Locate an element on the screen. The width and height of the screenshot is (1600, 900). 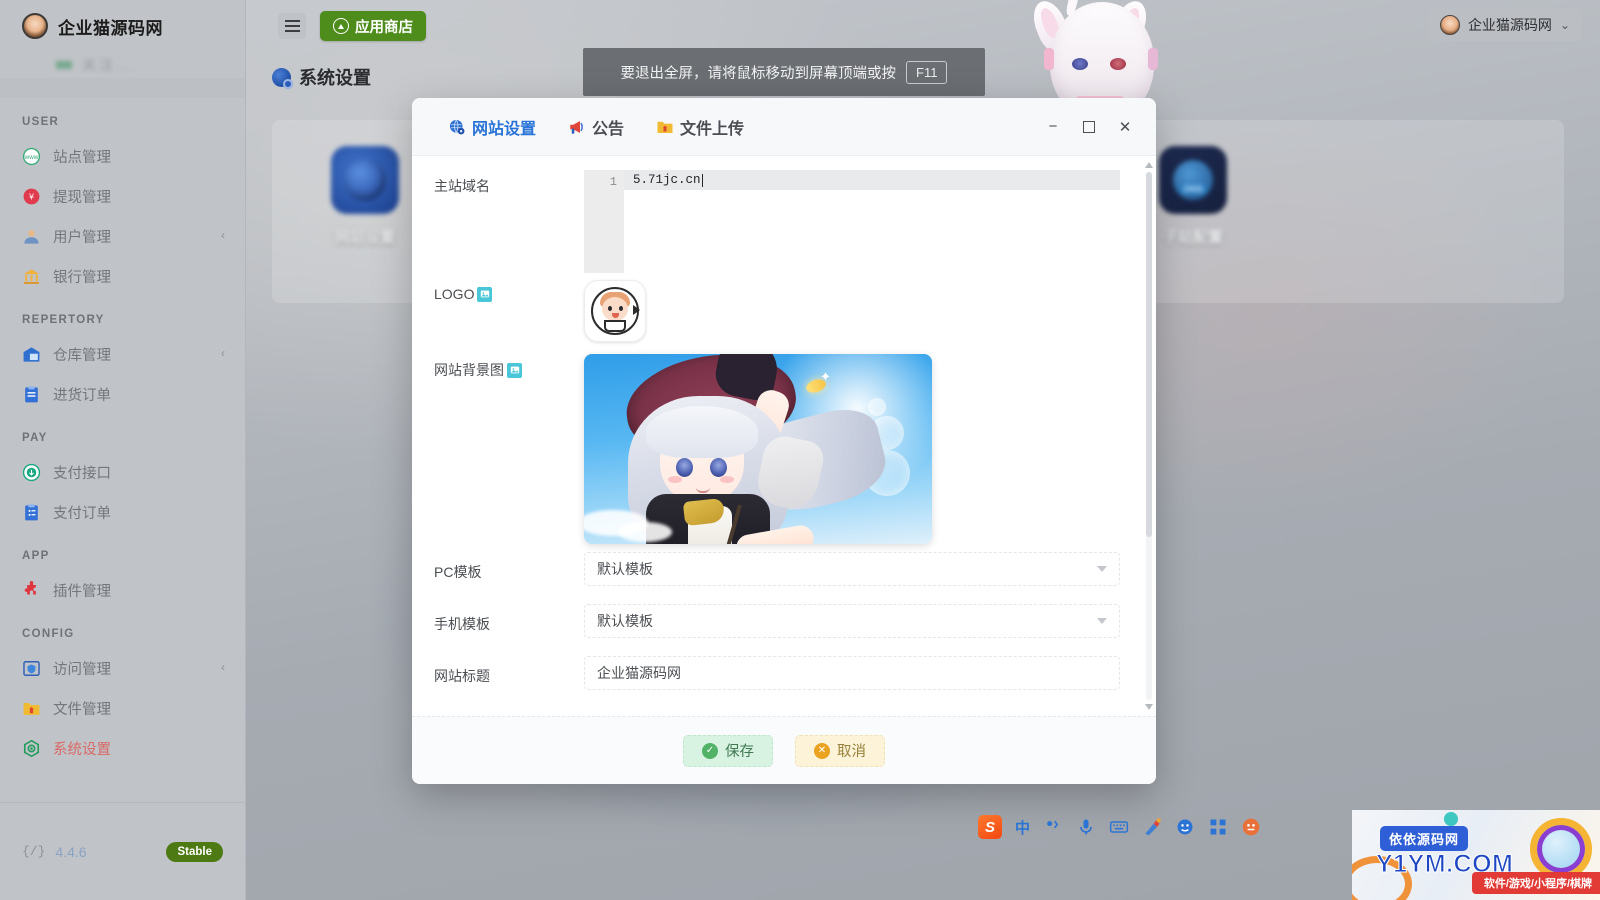
brand-name: 企业猫源码网 is located at coordinates (110, 28).